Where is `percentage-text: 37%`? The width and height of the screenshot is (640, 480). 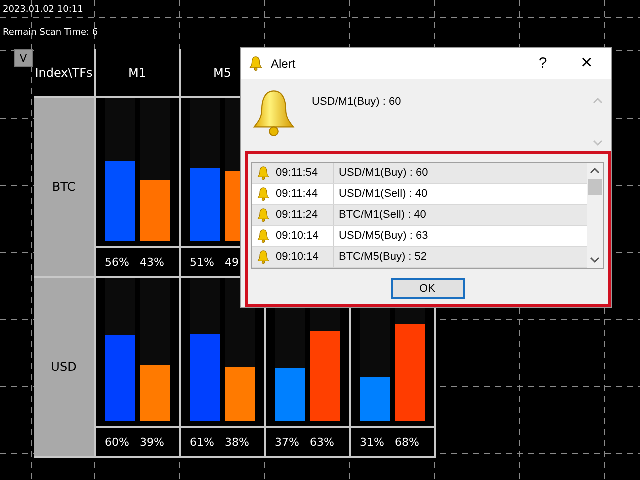
percentage-text: 37% is located at coordinates (287, 442).